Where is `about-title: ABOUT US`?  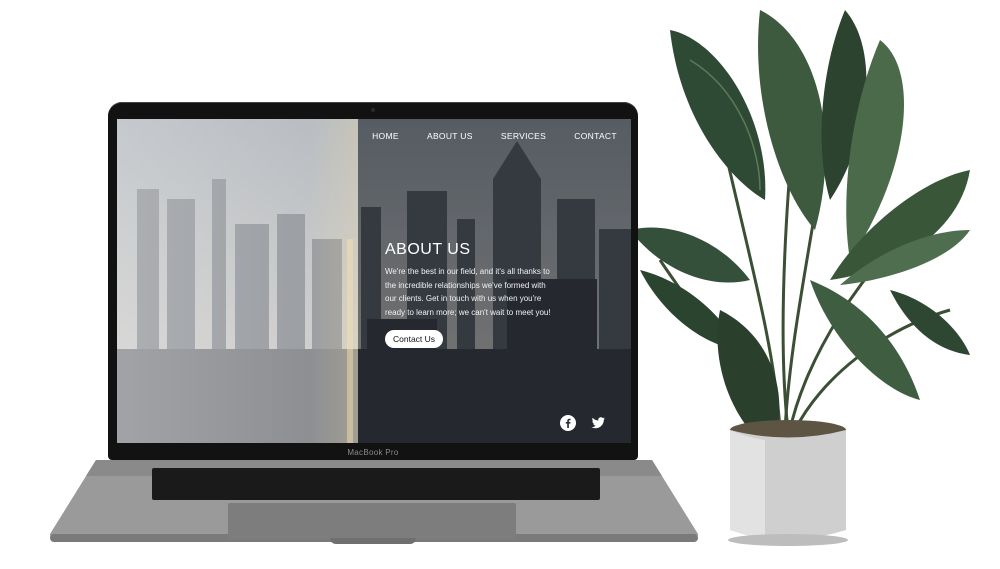
about-title: ABOUT US is located at coordinates (428, 249).